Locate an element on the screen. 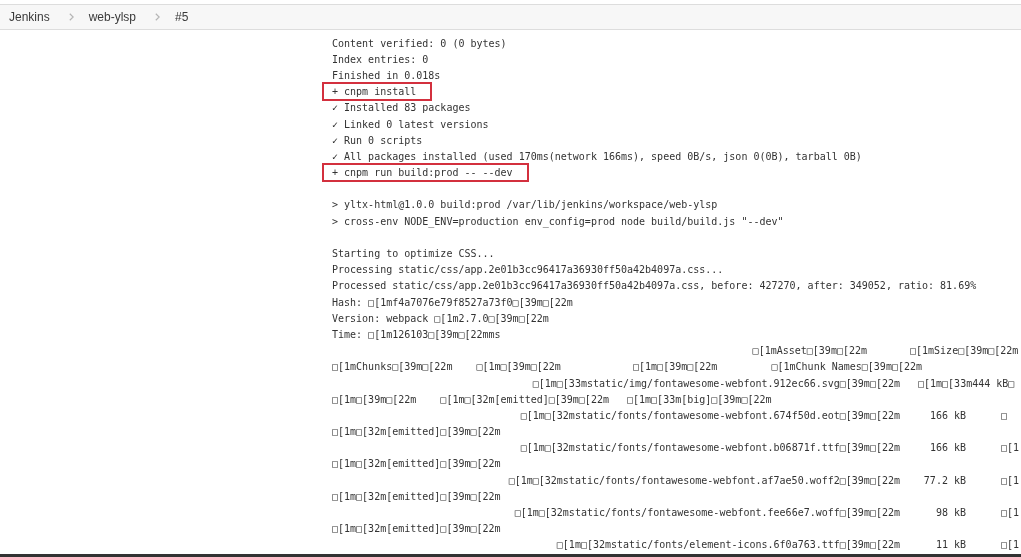  asset-path: □[1m□[32mstatic/fonts/fontawesome-webfont.af7ae50.woff2□[39m□[22m is located at coordinates (704, 480).